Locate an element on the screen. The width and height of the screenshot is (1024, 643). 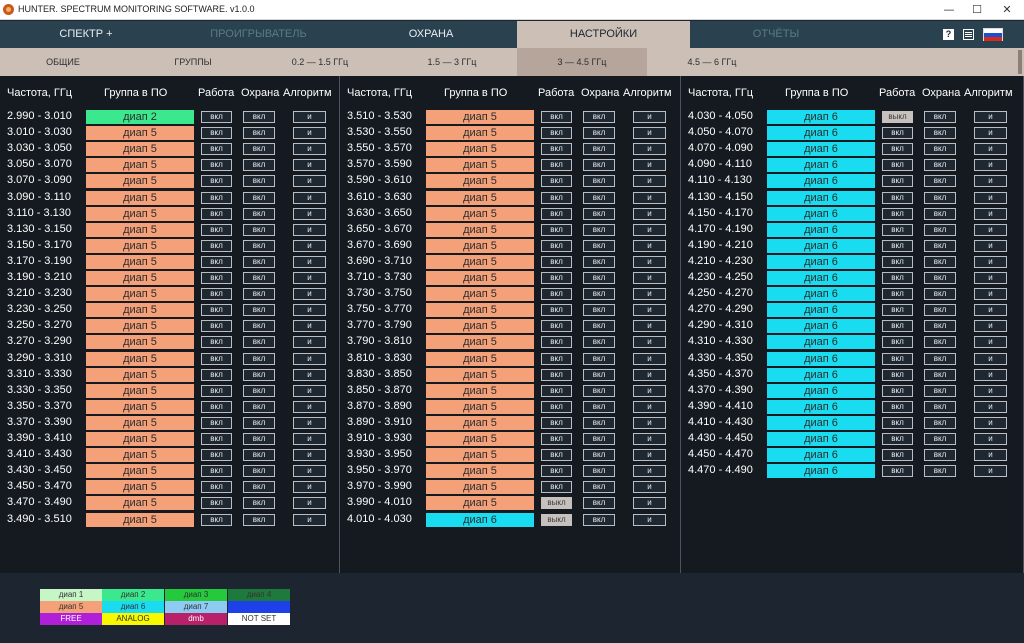
subtab-band-1: 0.2 — 1.5 ГГц is located at coordinates (320, 62).